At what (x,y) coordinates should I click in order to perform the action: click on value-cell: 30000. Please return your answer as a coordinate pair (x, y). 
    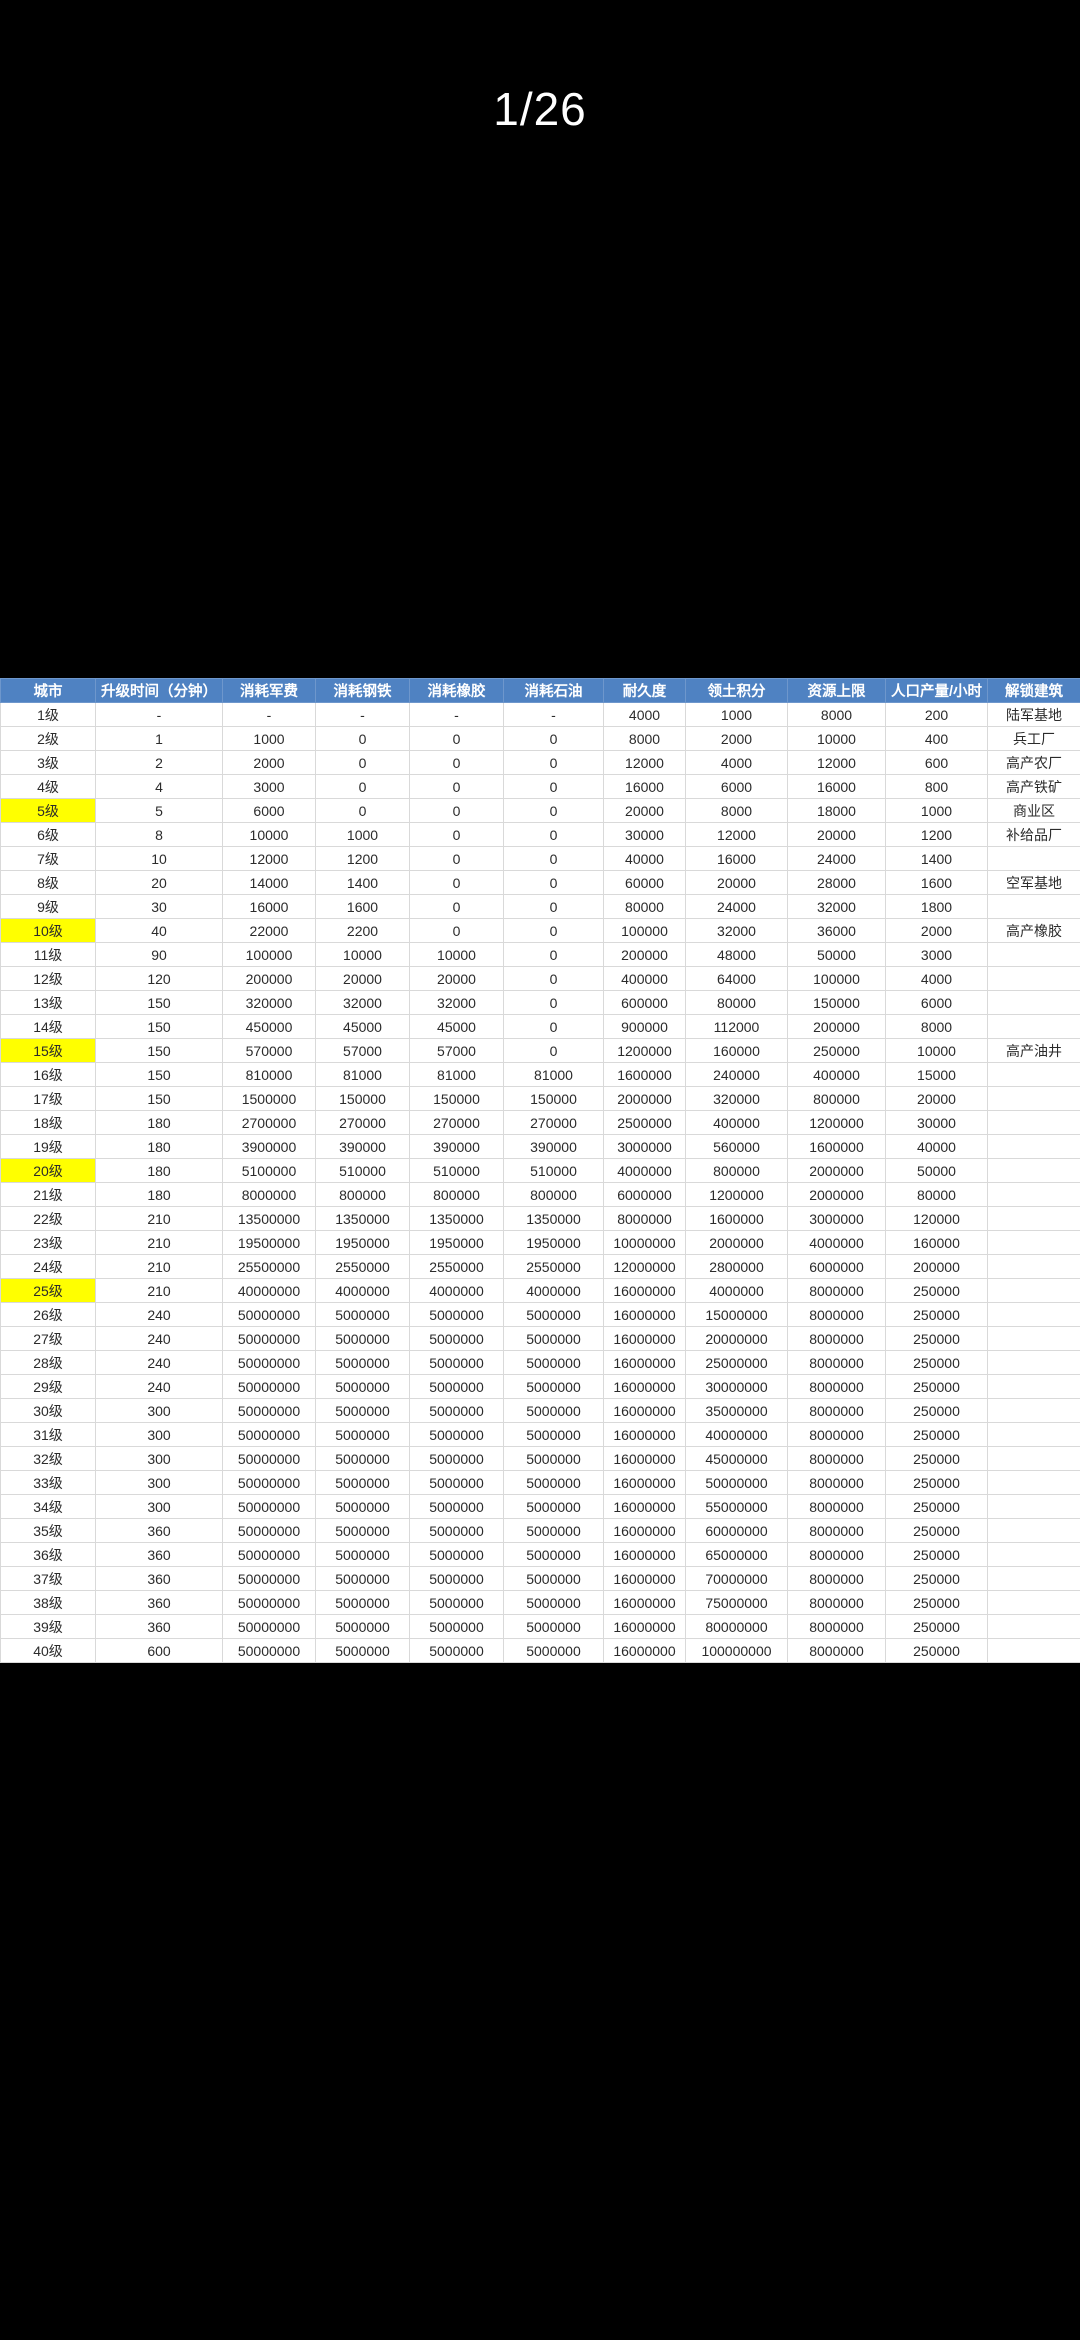
    Looking at the image, I should click on (936, 1122).